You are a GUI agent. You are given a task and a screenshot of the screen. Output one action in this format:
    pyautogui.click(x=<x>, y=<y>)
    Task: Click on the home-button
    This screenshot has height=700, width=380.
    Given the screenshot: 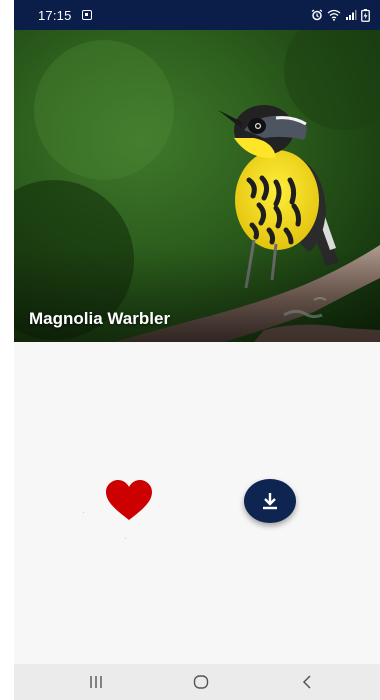 What is the action you would take?
    pyautogui.click(x=201, y=682)
    